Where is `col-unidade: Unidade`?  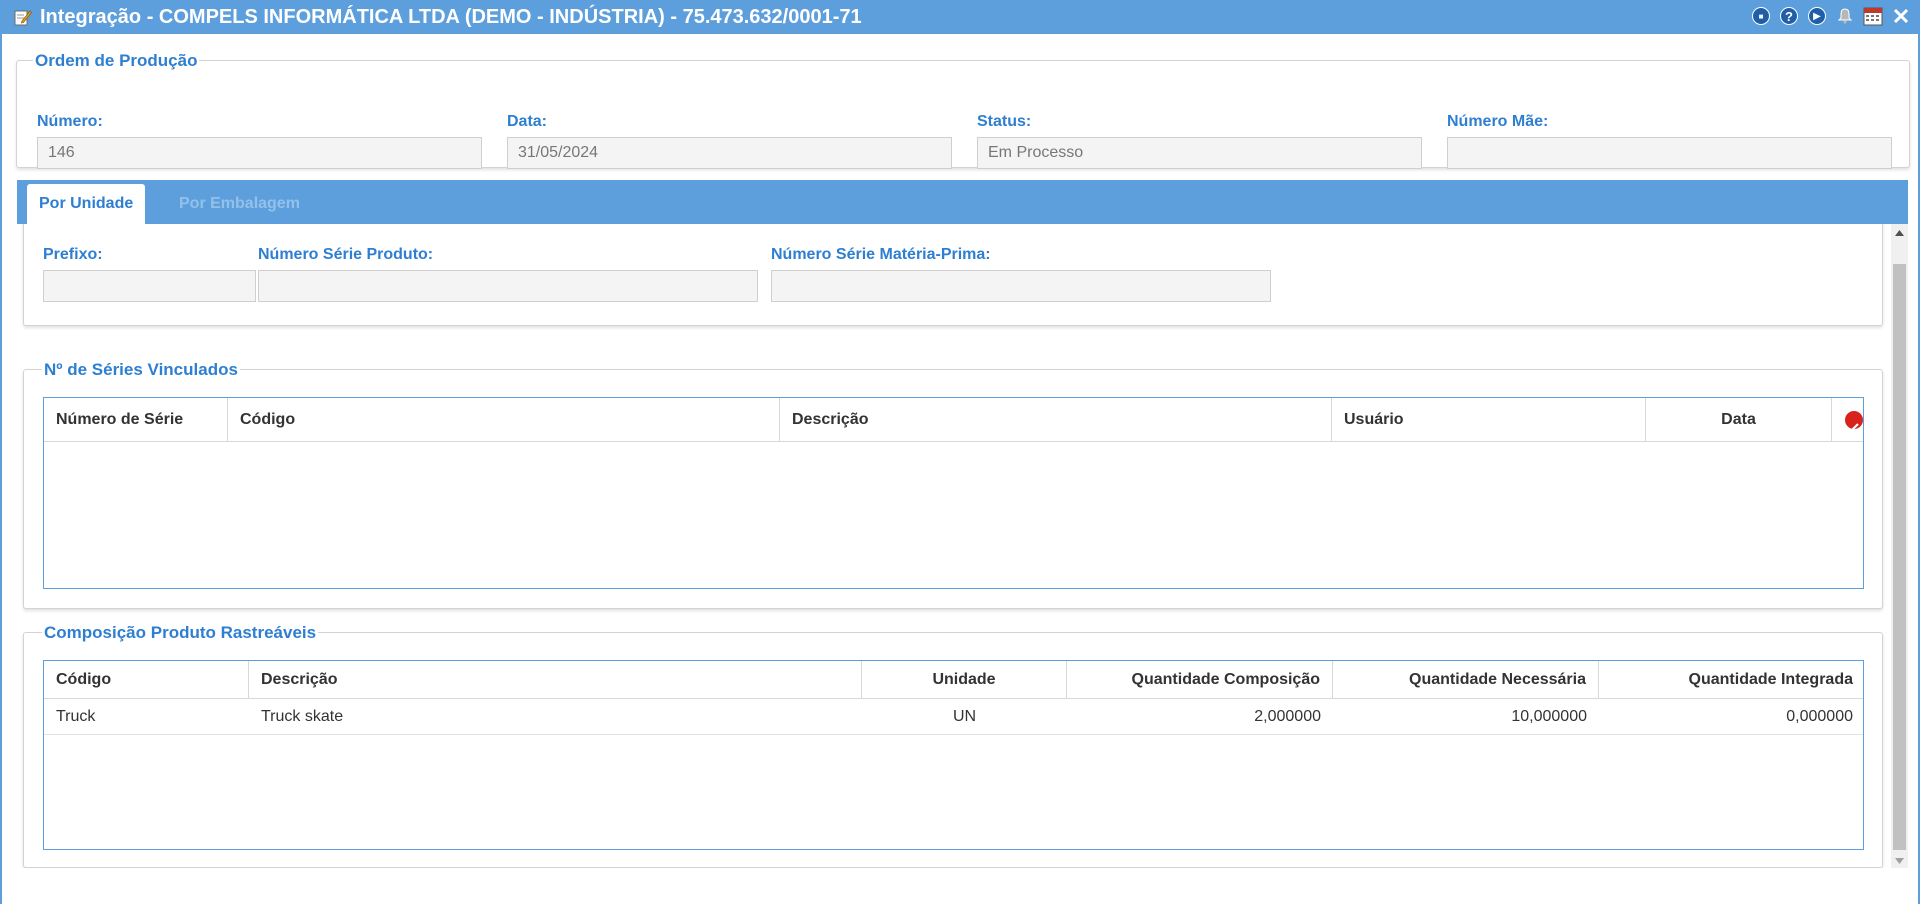 col-unidade: Unidade is located at coordinates (964, 680).